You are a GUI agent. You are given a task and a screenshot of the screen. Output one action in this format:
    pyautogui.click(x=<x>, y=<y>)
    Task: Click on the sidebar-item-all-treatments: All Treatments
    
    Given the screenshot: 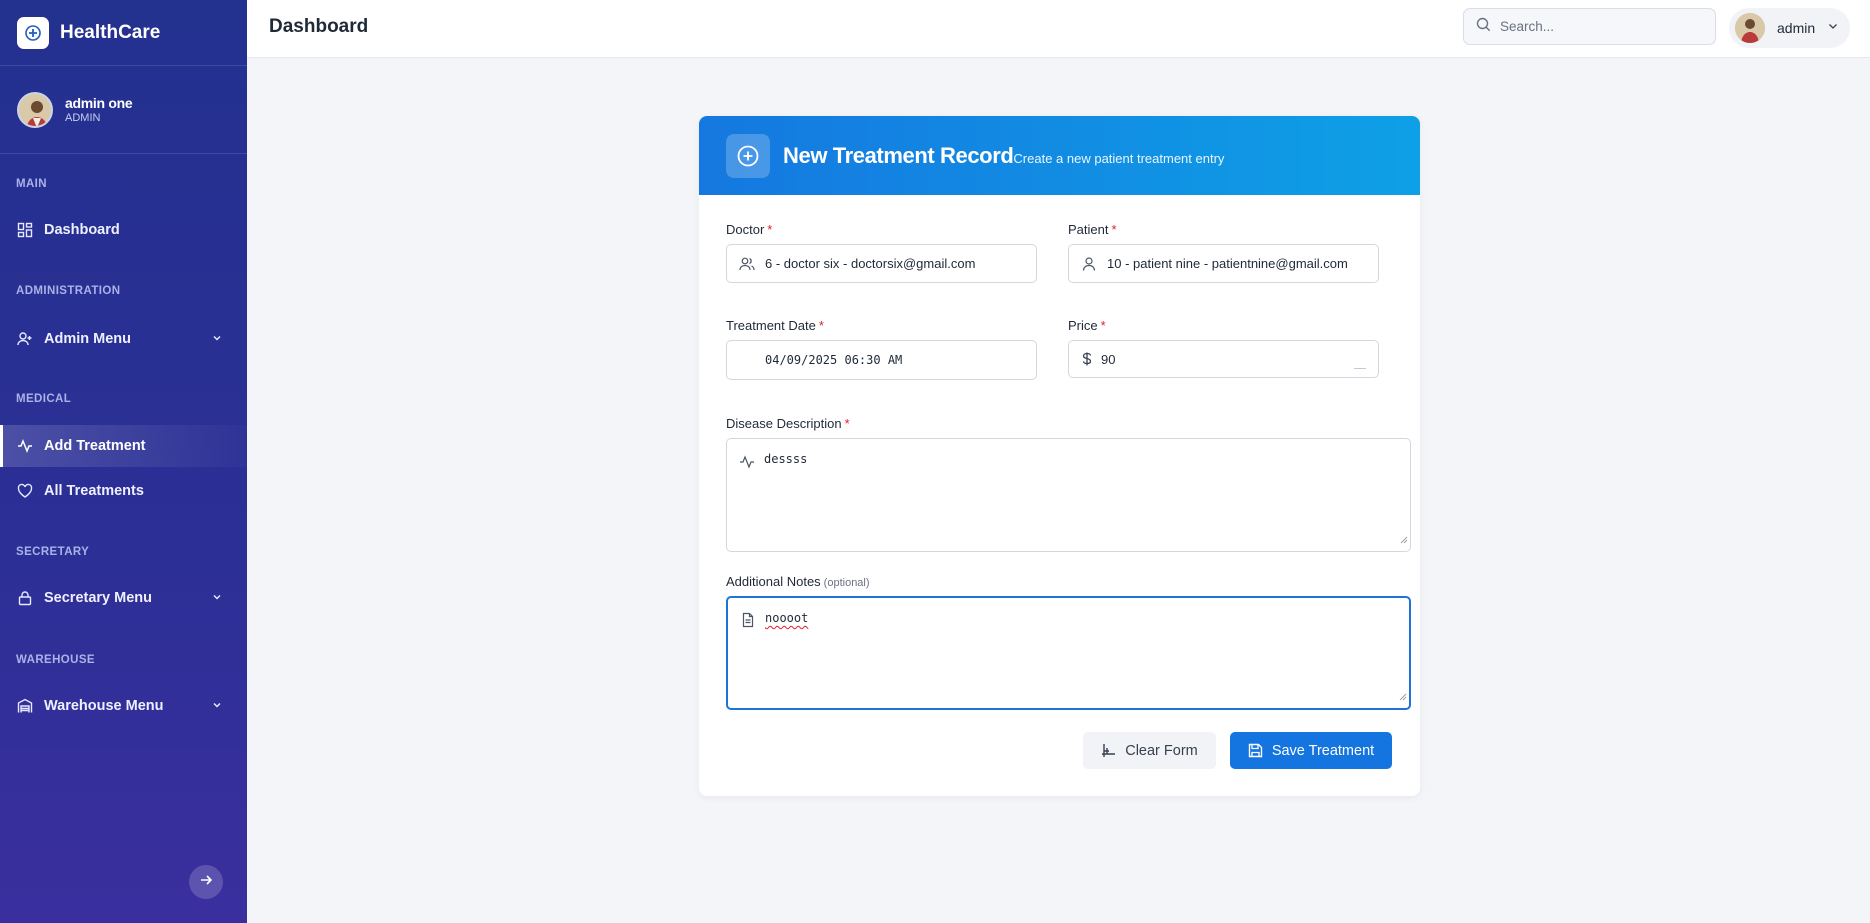 What is the action you would take?
    pyautogui.click(x=123, y=491)
    